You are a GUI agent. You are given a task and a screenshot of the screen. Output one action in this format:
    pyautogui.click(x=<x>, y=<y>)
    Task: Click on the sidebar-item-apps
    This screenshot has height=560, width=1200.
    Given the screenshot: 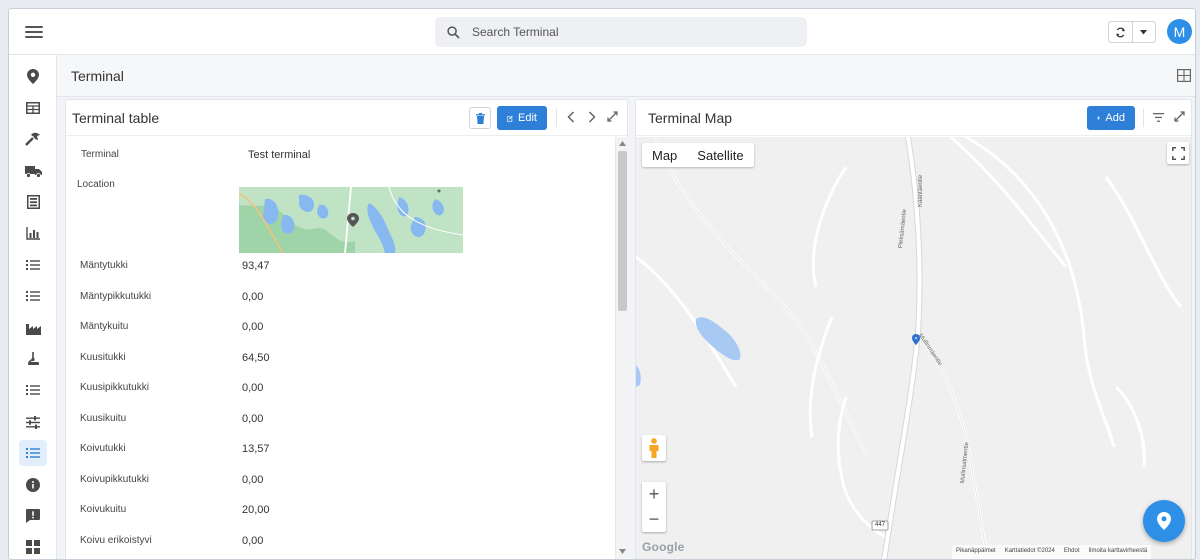 What is the action you would take?
    pyautogui.click(x=33, y=546)
    